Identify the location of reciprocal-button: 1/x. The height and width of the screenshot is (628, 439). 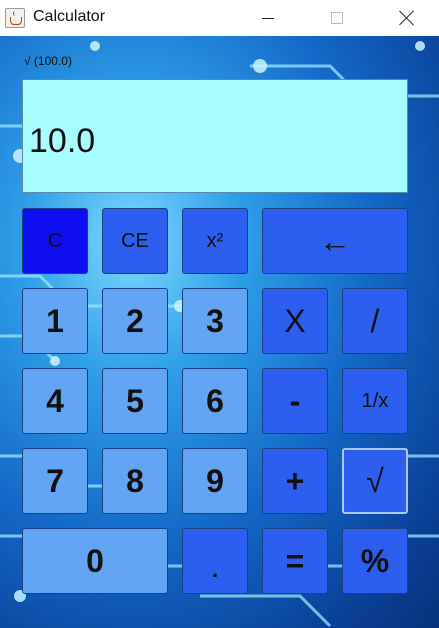
(375, 401).